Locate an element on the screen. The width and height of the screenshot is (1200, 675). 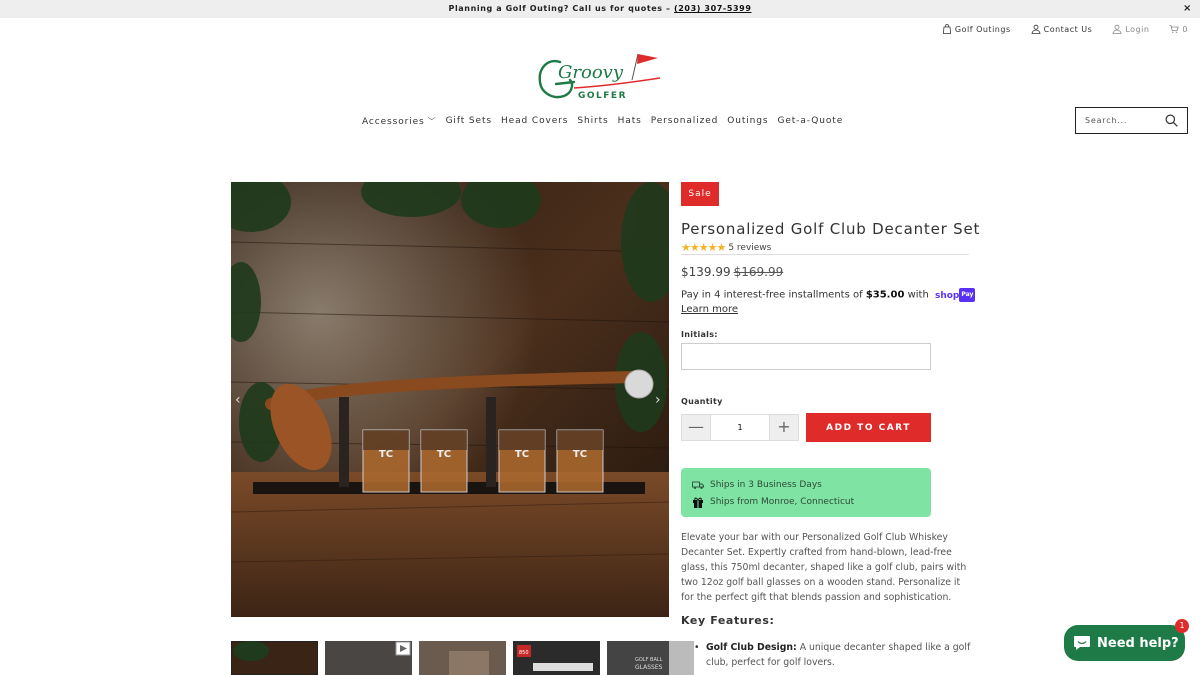
nav-item-outings: Outings is located at coordinates (747, 121).